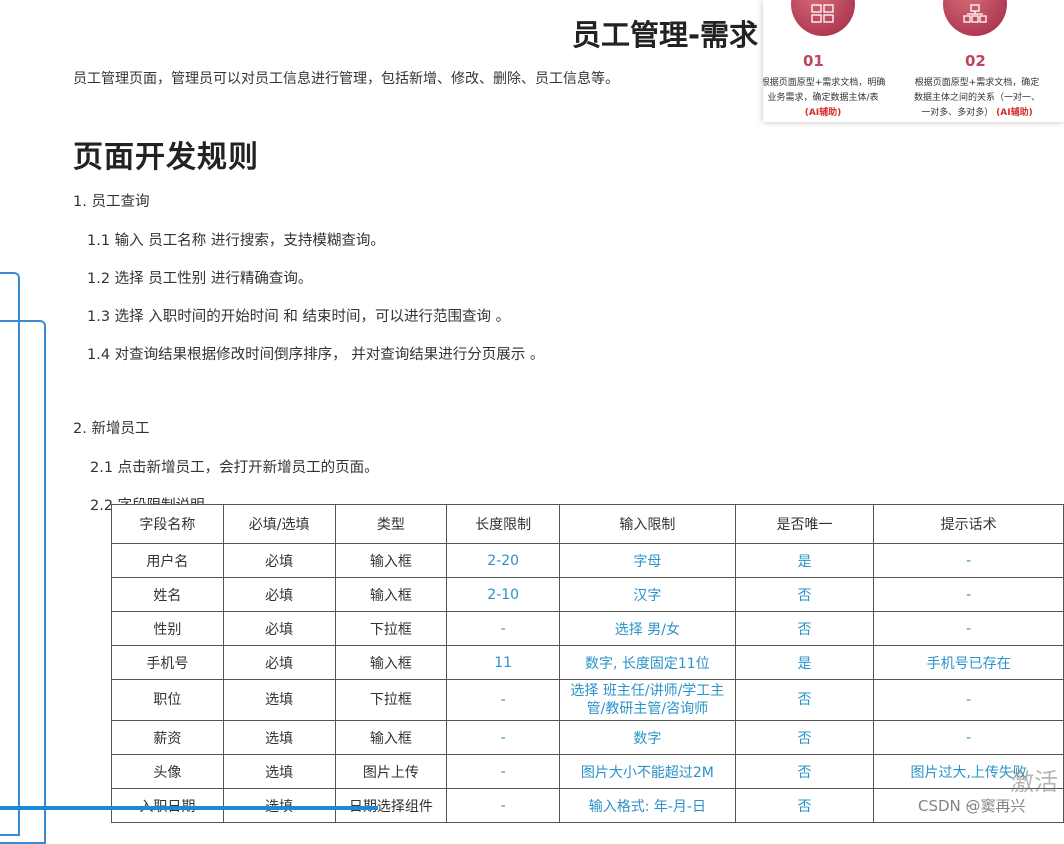 The width and height of the screenshot is (1064, 844). Describe the element at coordinates (1034, 782) in the screenshot. I see `activation-watermark: 激活` at that location.